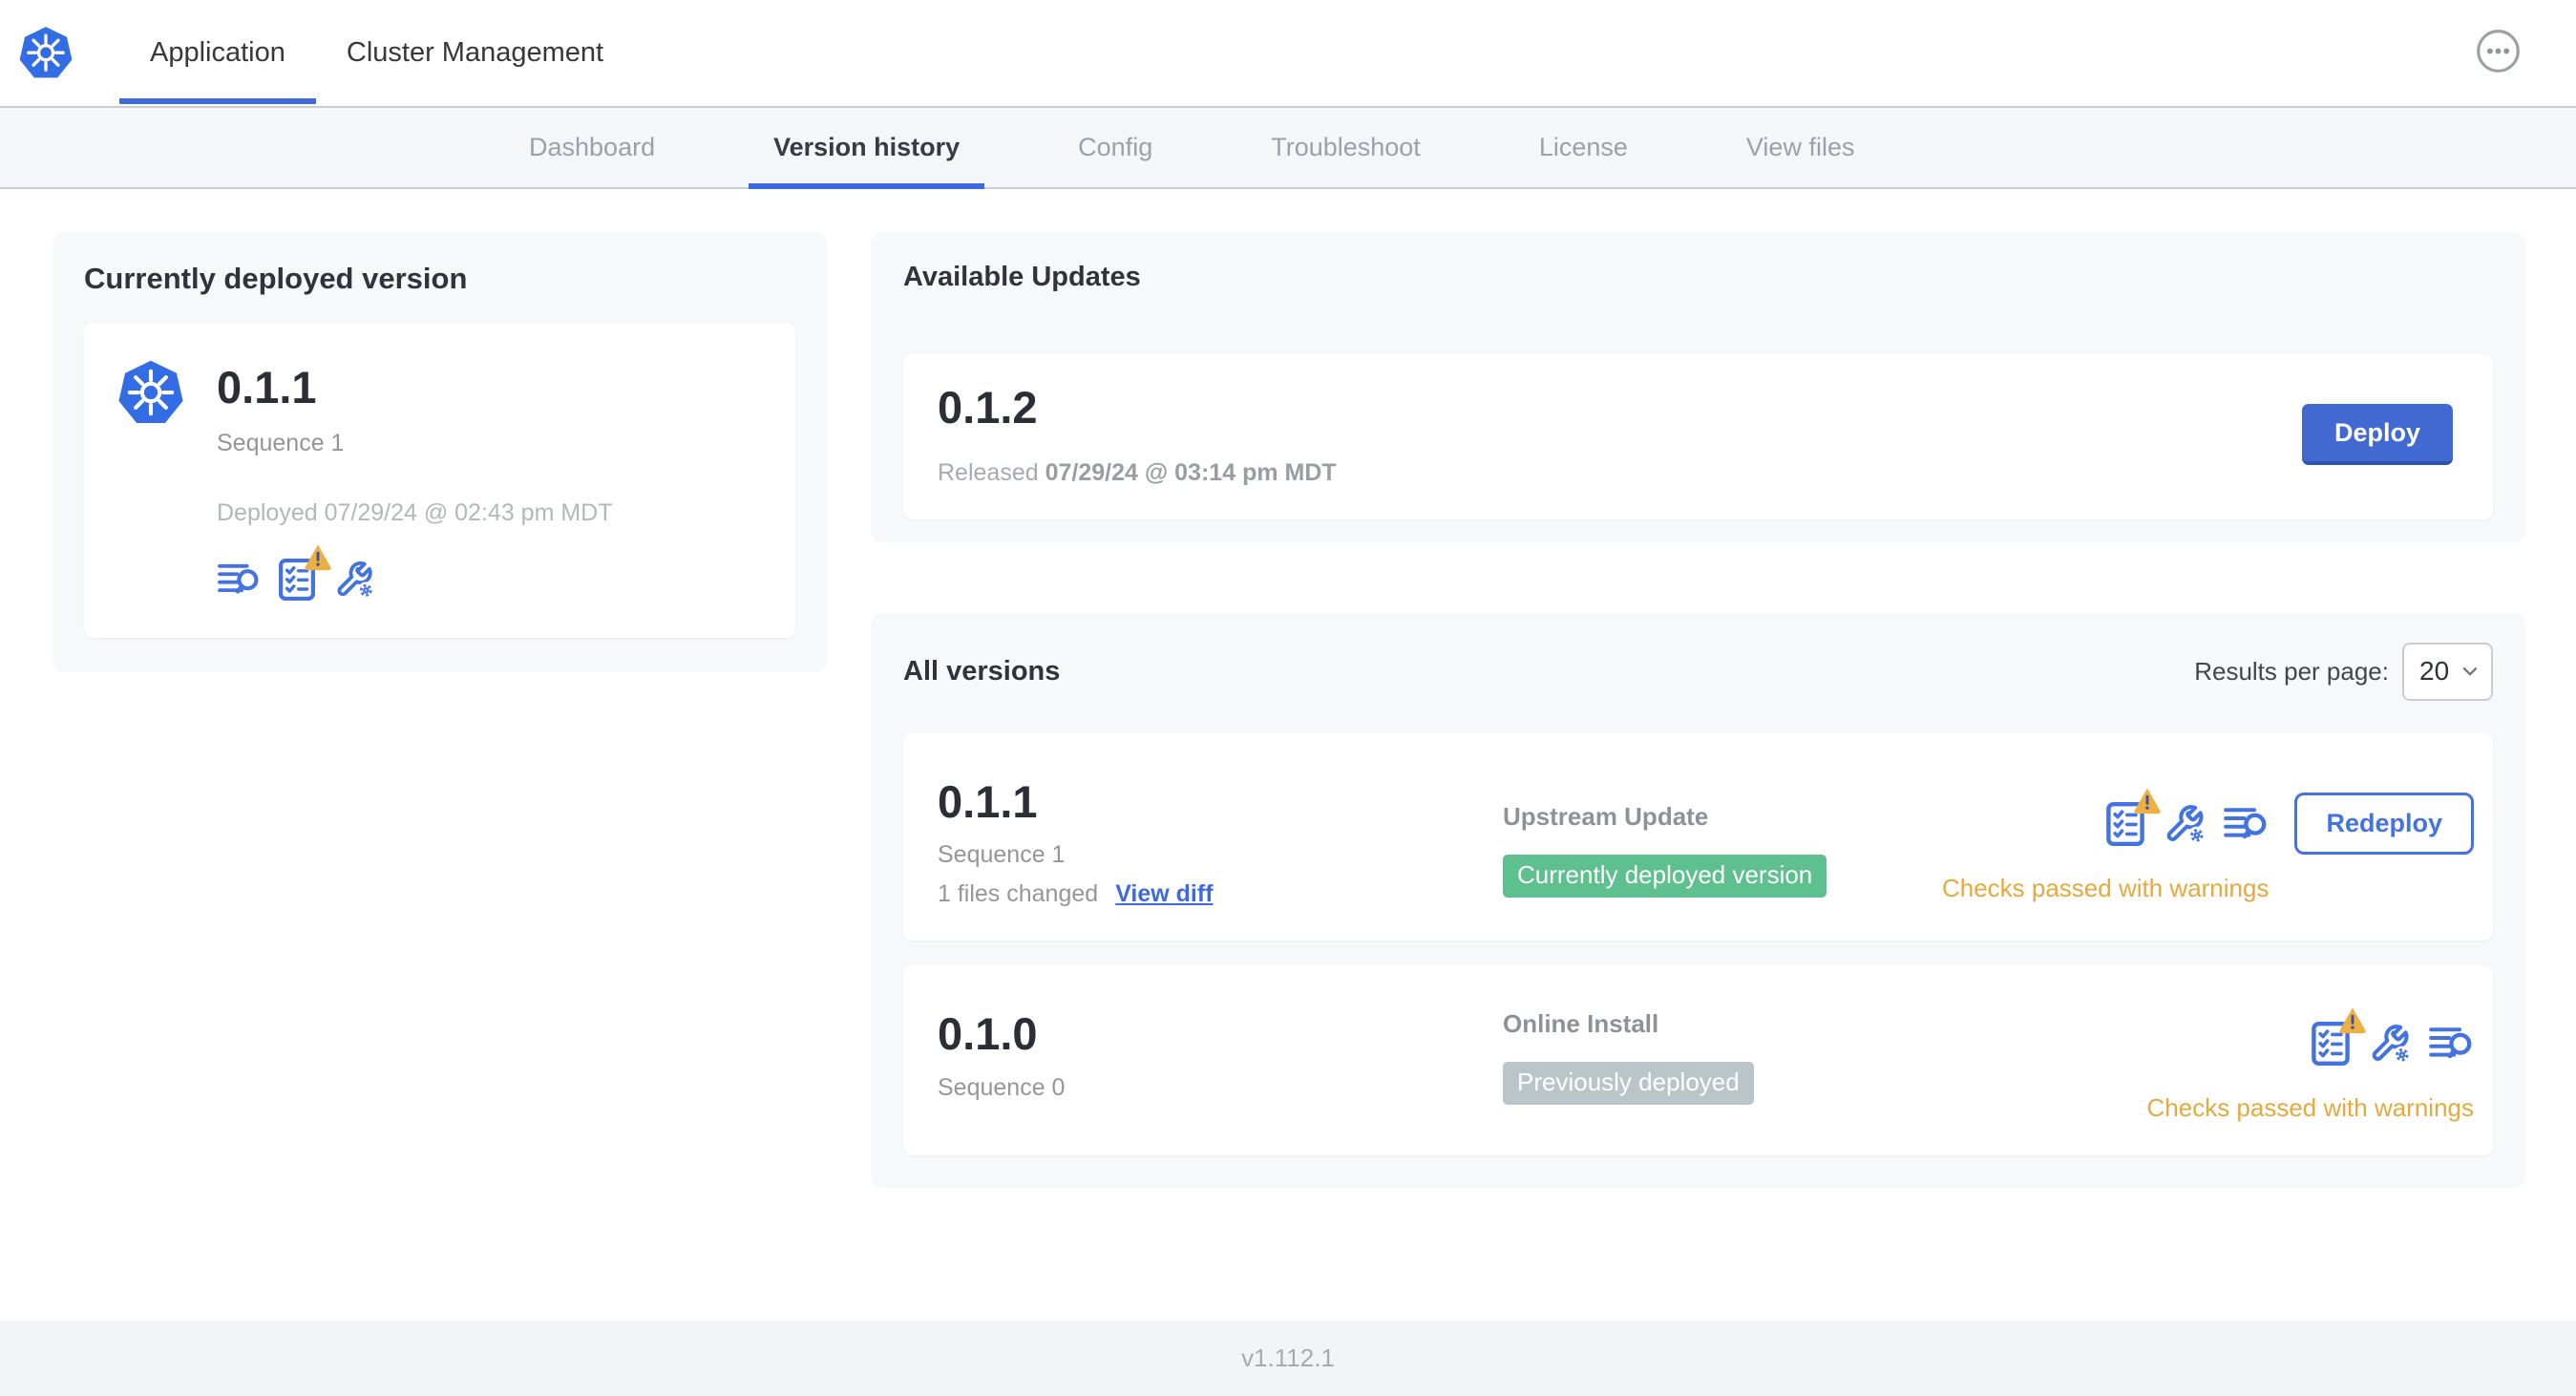  I want to click on console-version: v1.112.1, so click(1288, 1357).